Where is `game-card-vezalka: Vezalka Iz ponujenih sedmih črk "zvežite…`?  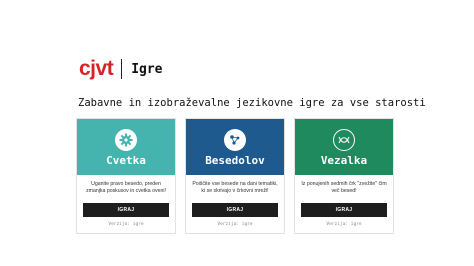 game-card-vezalka: Vezalka Iz ponujenih sedmih črk "zvežite… is located at coordinates (344, 176).